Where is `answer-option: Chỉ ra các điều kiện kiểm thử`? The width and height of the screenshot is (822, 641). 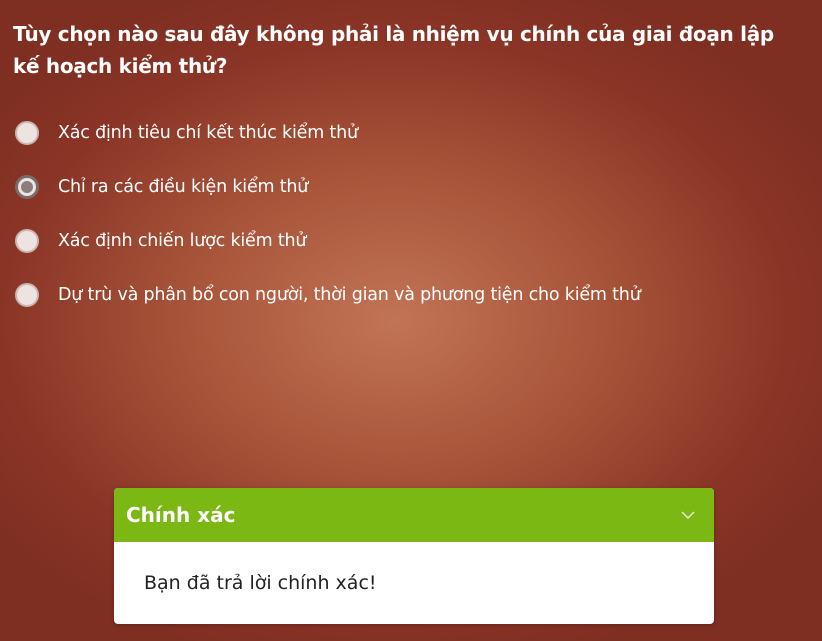
answer-option: Chỉ ra các điều kiện kiểm thử is located at coordinates (405, 187).